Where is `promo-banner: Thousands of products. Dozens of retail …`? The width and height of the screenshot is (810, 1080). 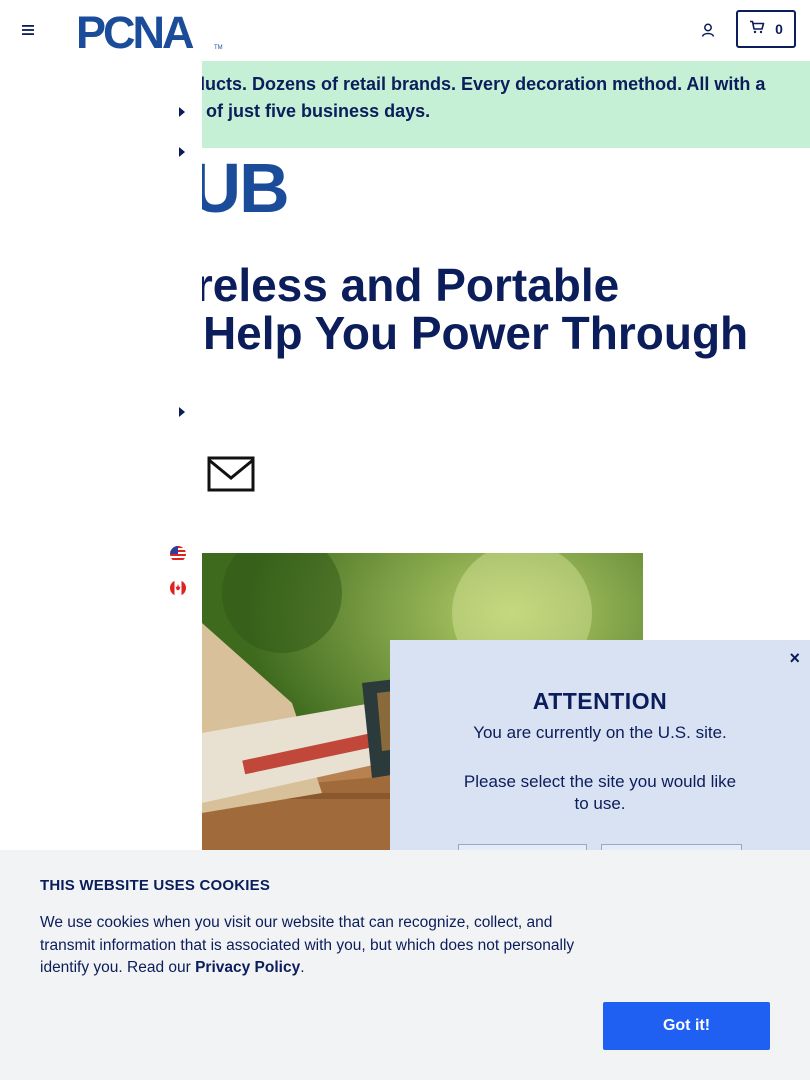
promo-banner: Thousands of products. Dozens of retail … is located at coordinates (506, 104).